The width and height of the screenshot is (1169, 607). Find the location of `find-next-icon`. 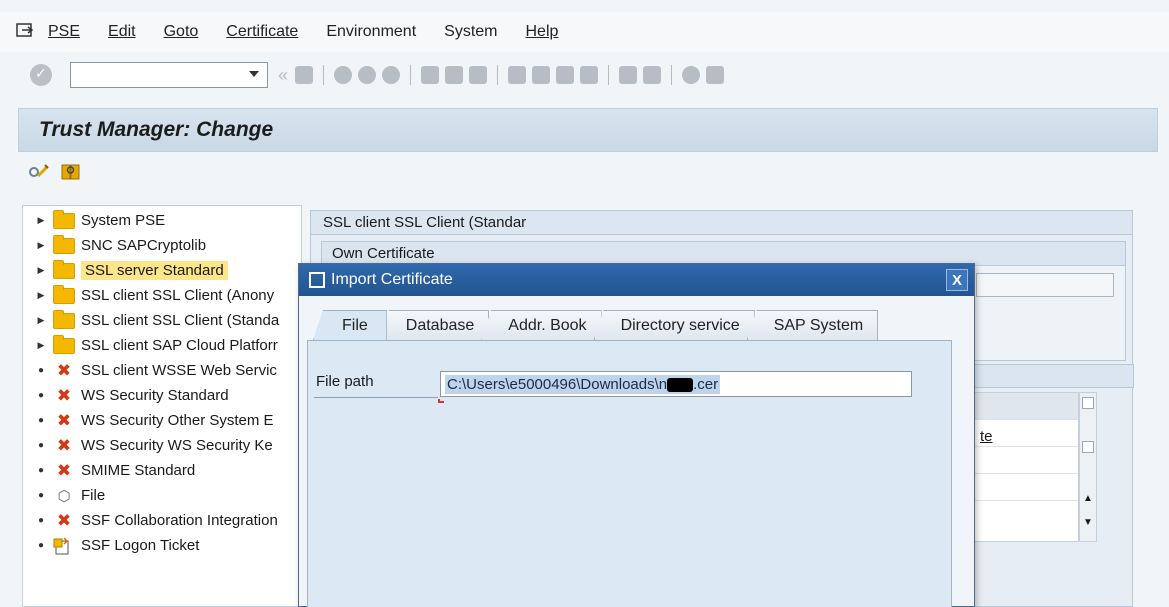

find-next-icon is located at coordinates (478, 75).